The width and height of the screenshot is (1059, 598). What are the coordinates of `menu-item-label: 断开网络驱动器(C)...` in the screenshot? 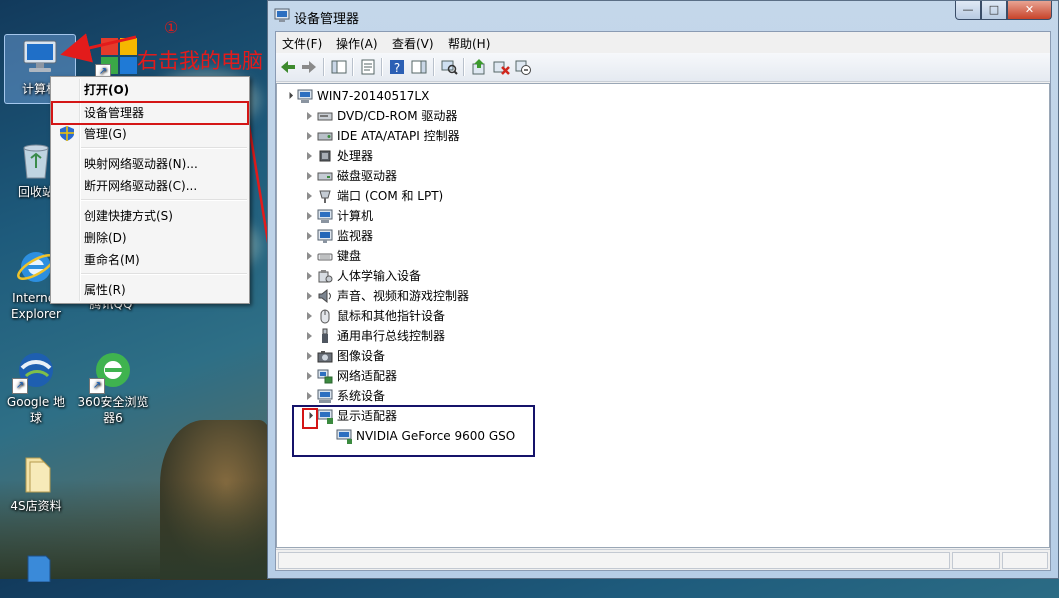 It's located at (141, 186).